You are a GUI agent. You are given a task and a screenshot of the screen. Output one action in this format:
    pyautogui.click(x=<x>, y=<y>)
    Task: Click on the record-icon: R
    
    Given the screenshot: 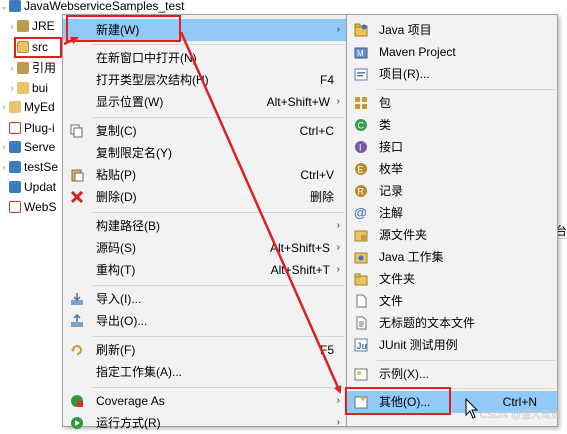 What is the action you would take?
    pyautogui.click(x=361, y=191)
    